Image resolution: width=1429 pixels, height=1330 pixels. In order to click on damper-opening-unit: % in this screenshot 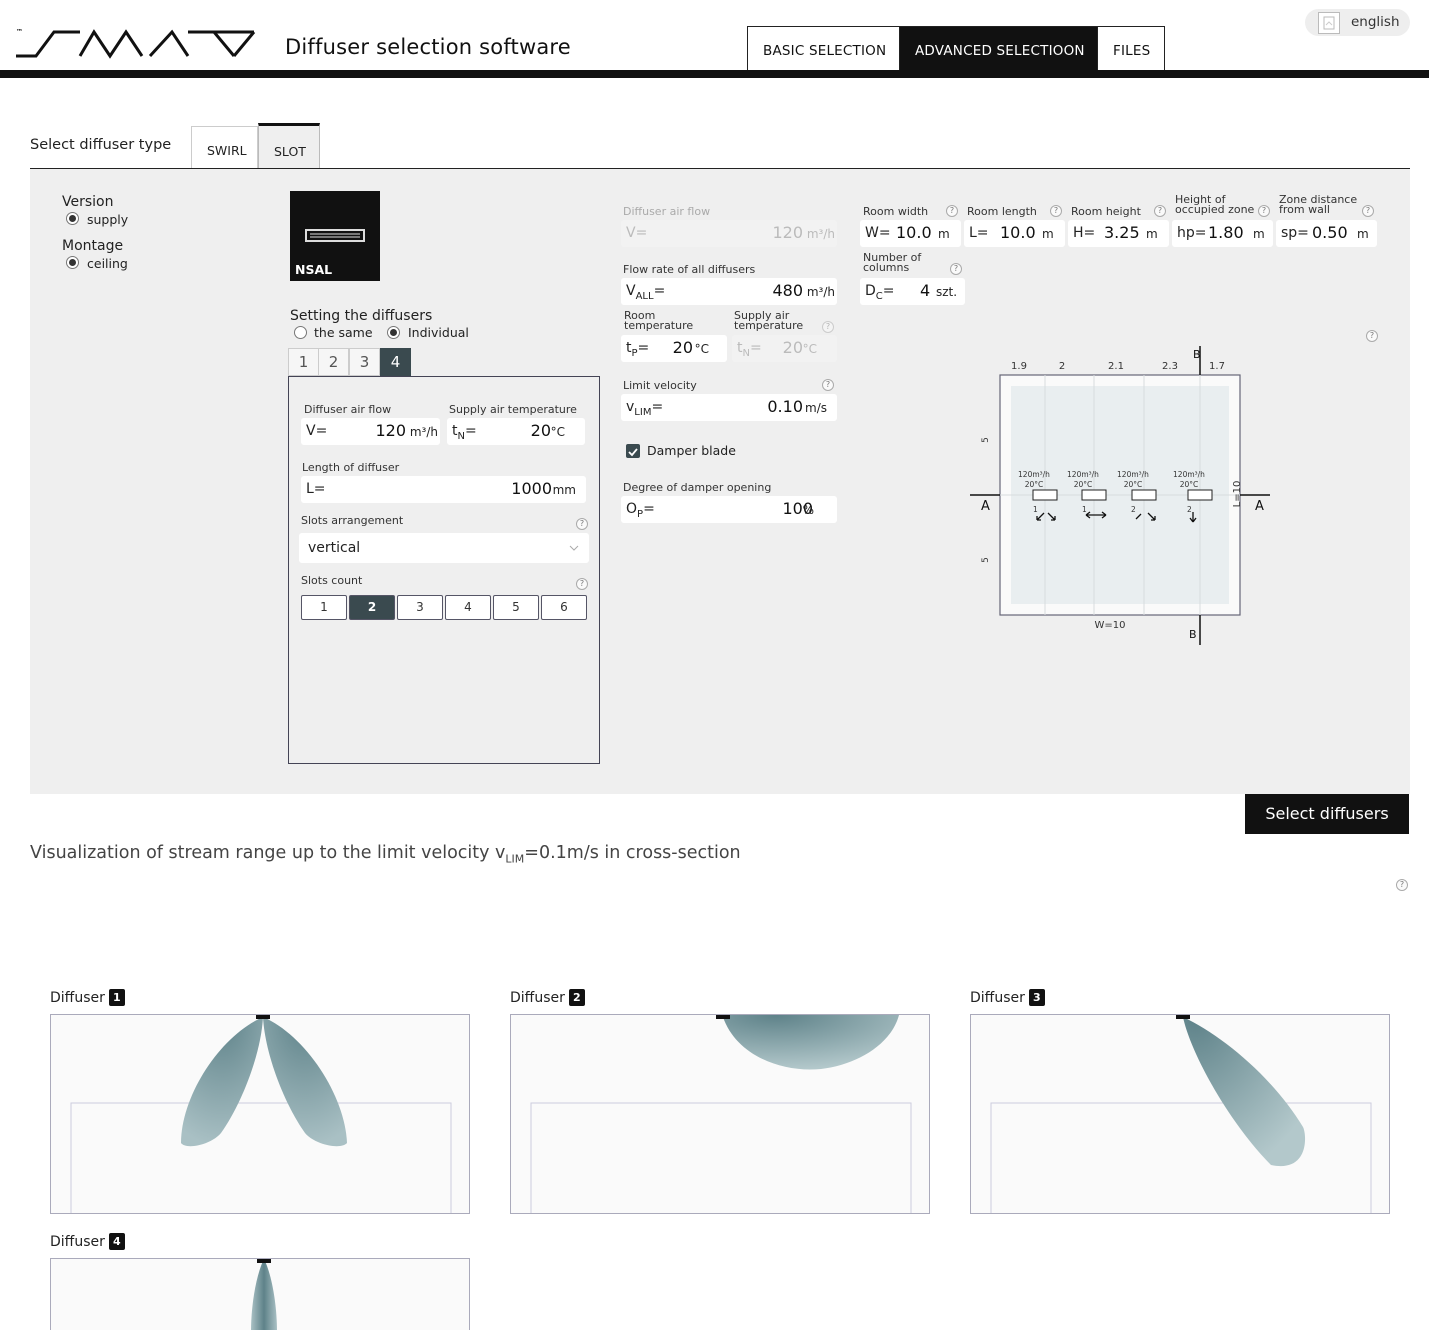, I will do `click(808, 510)`.